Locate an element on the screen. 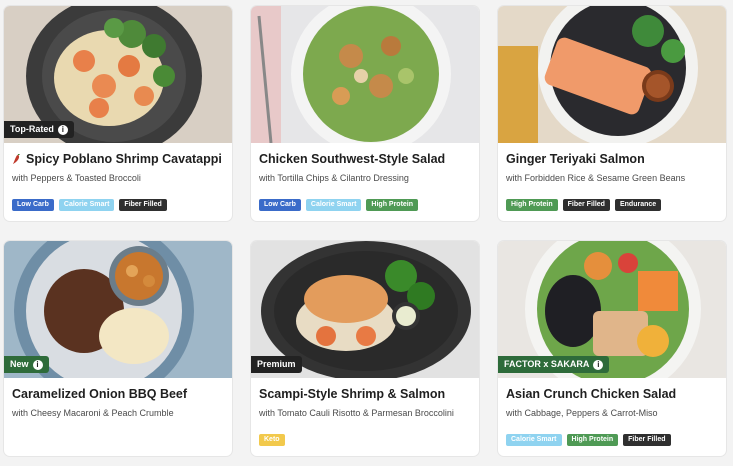 The height and width of the screenshot is (466, 733). meal-title: Asian Crunch Chicken Salad is located at coordinates (591, 394).